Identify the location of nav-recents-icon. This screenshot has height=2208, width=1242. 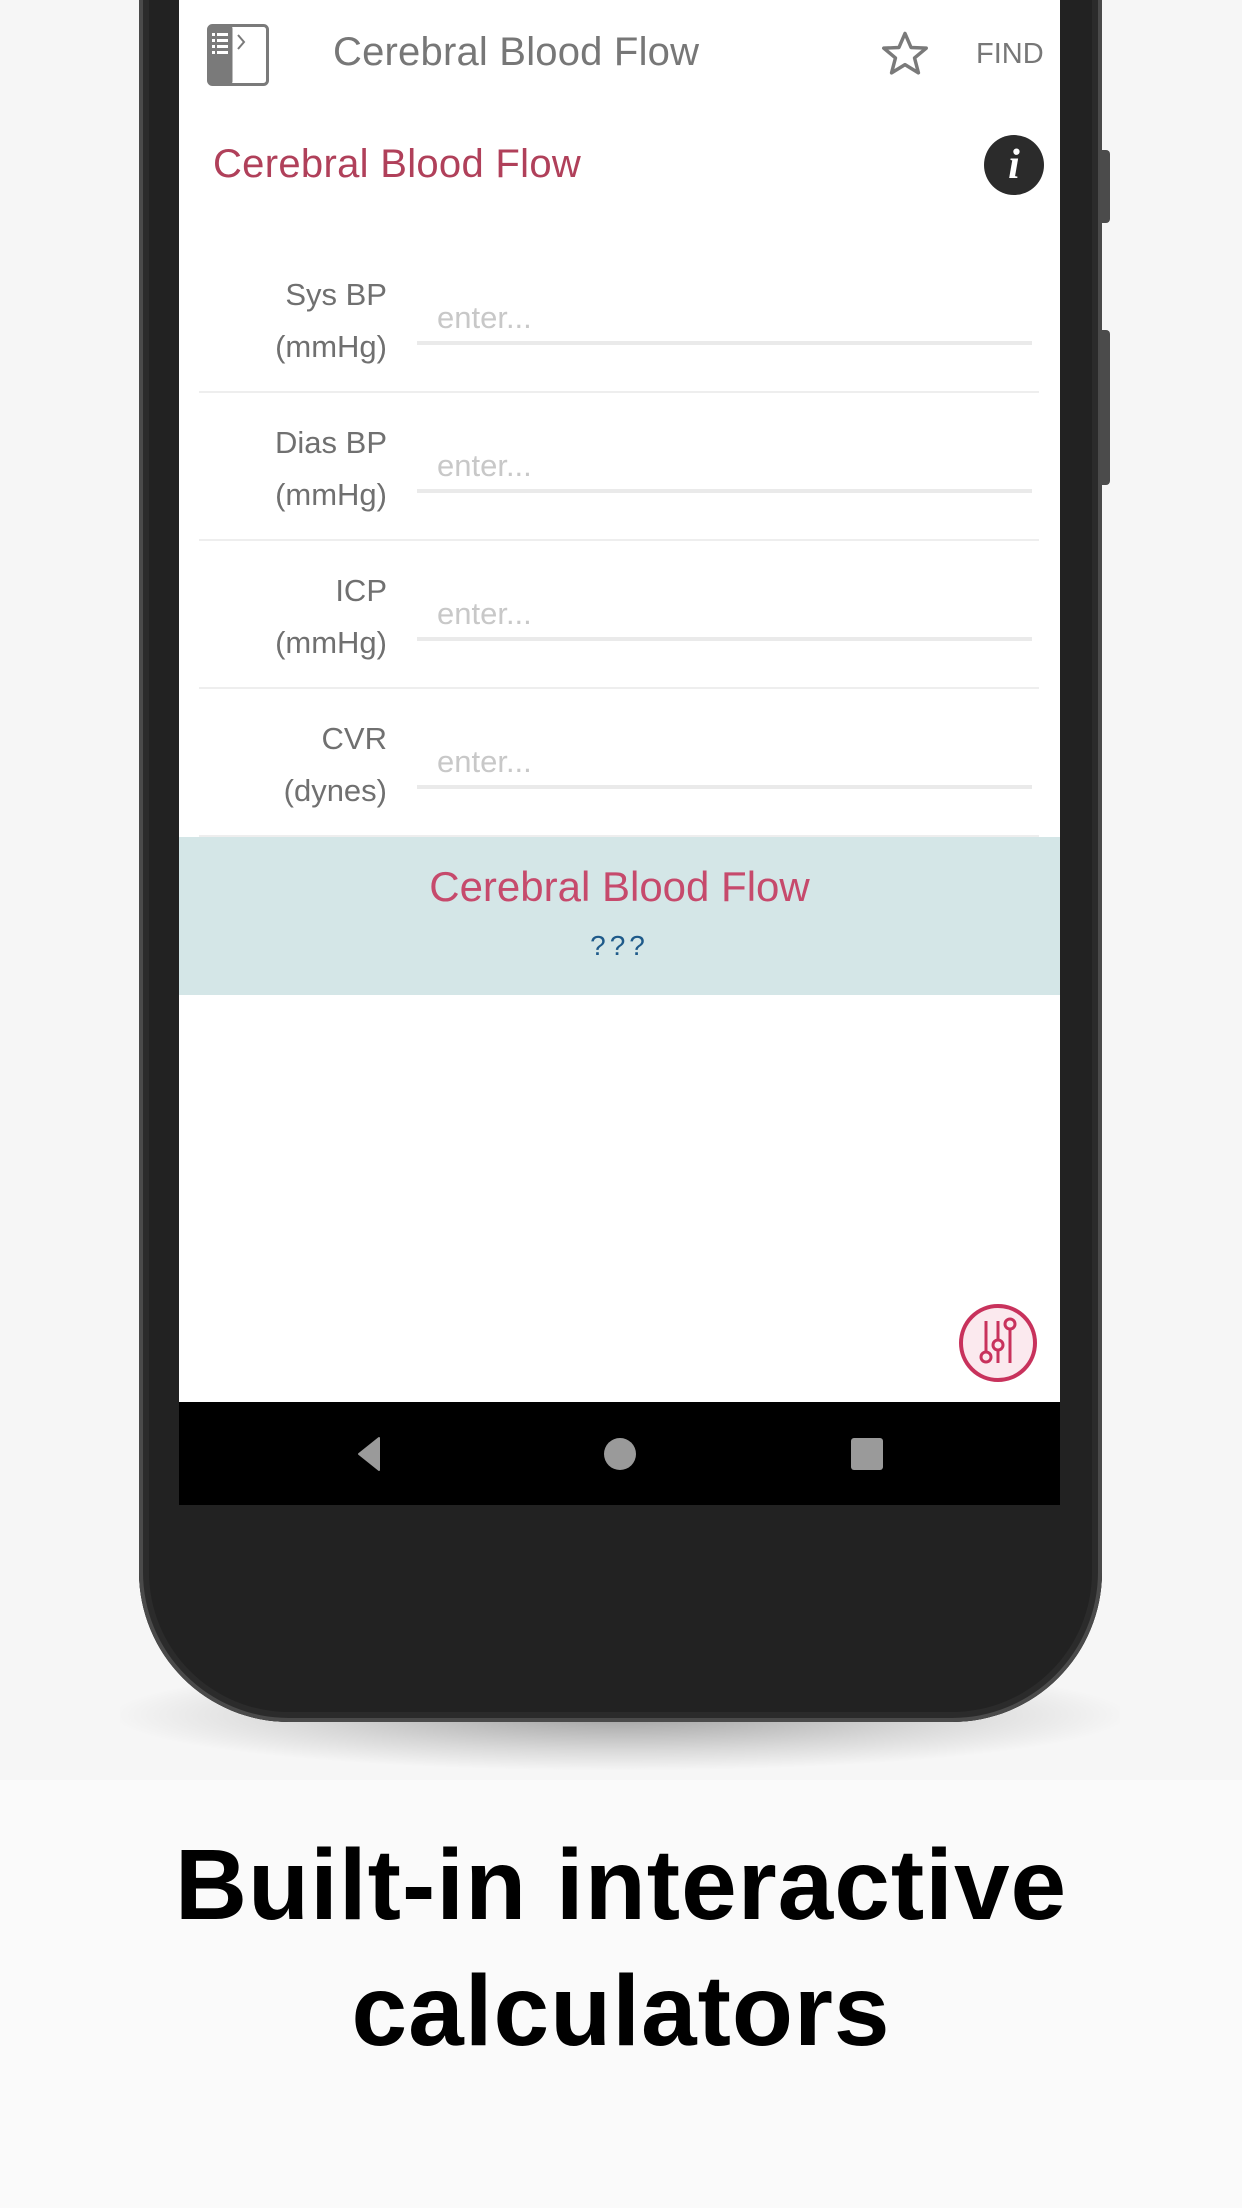
(867, 1454).